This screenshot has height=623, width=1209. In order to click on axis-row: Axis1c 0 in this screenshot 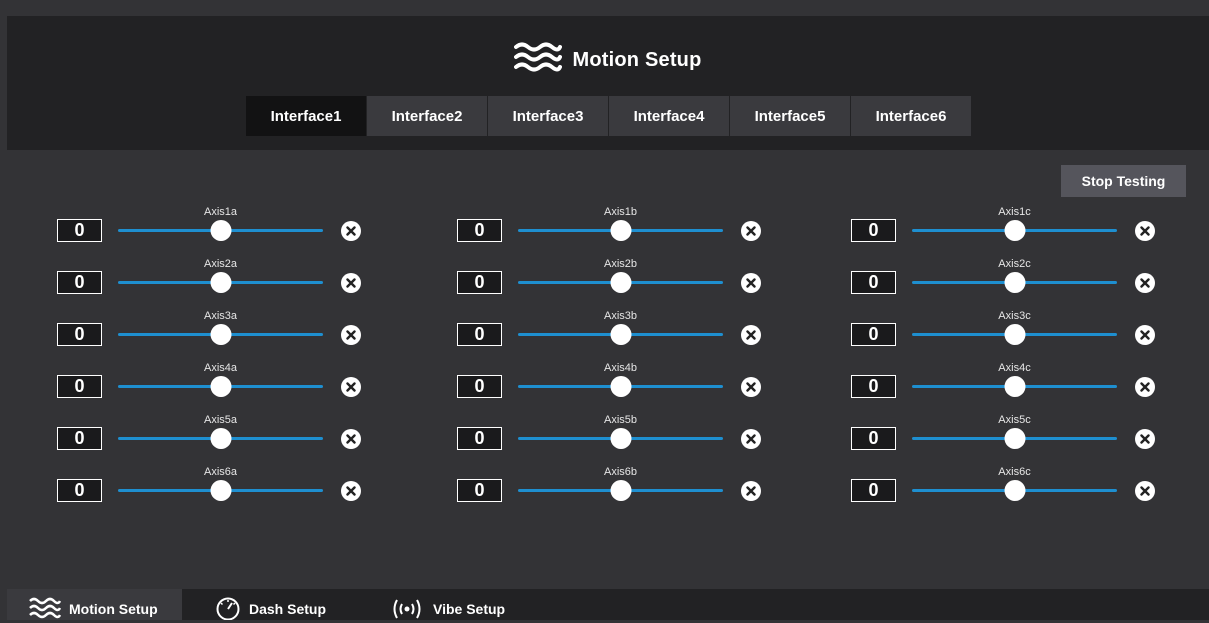, I will do `click(1006, 226)`.